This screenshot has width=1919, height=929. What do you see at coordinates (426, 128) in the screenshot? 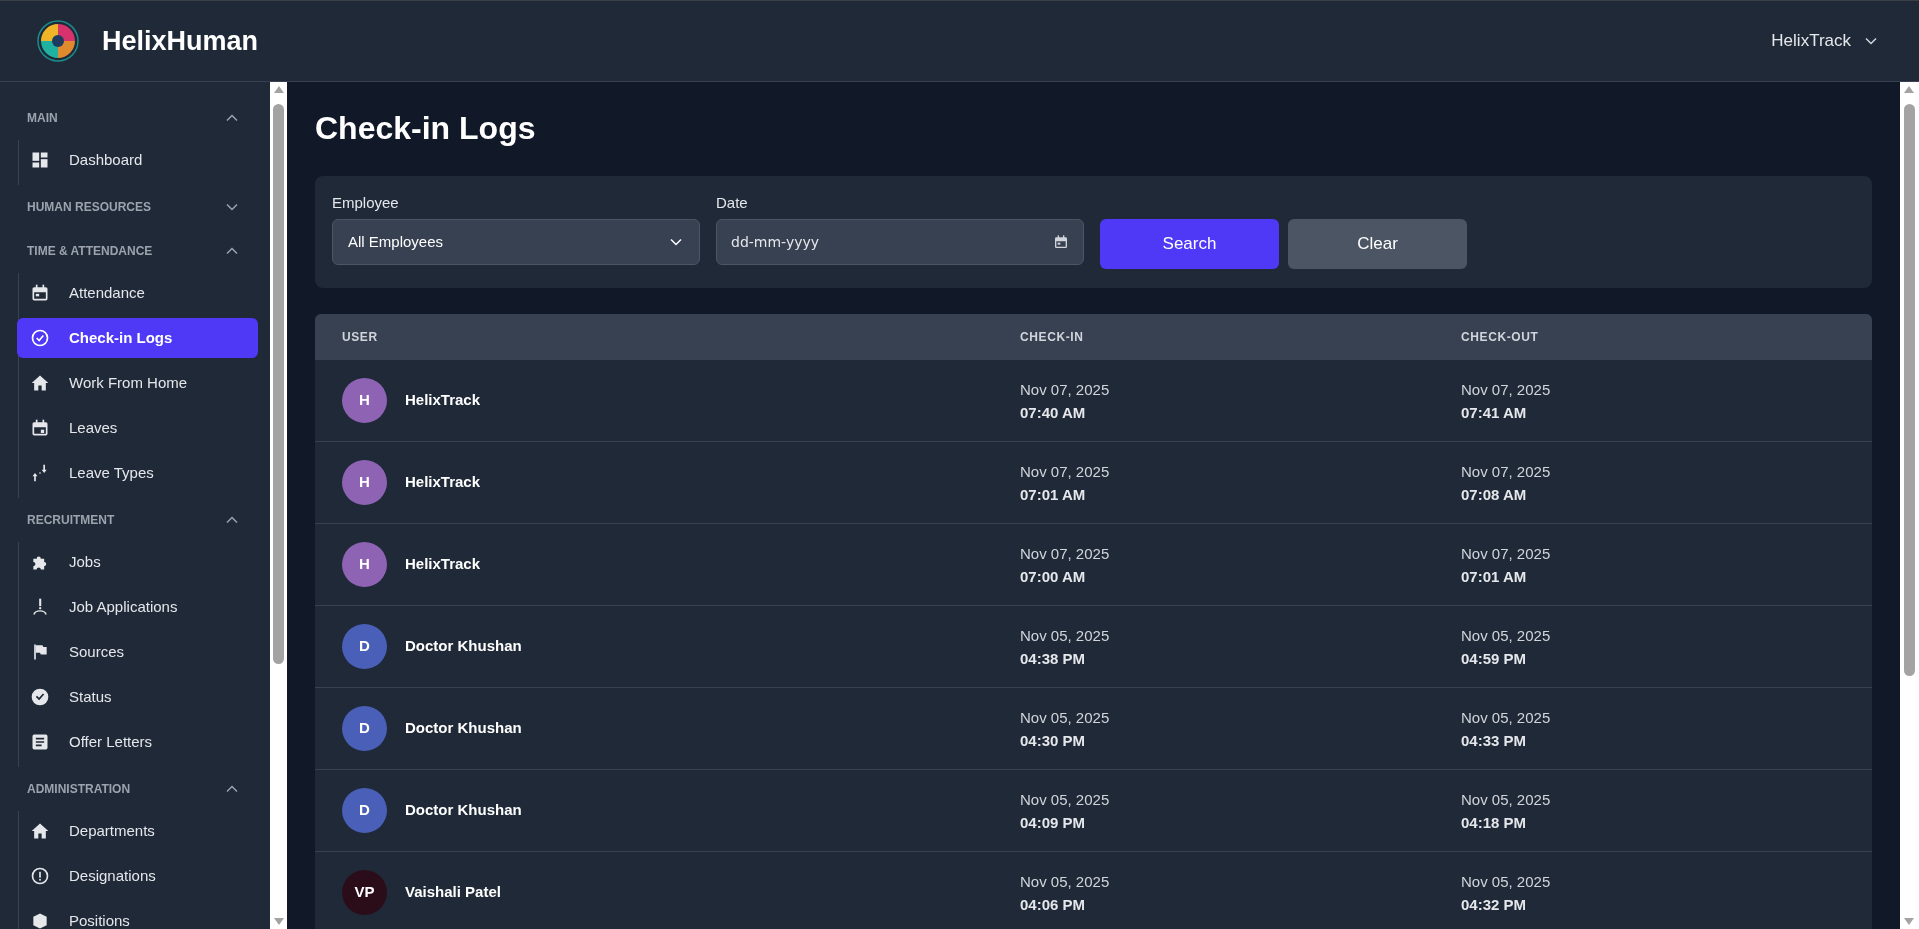
I see `page-title: Check-in Logs` at bounding box center [426, 128].